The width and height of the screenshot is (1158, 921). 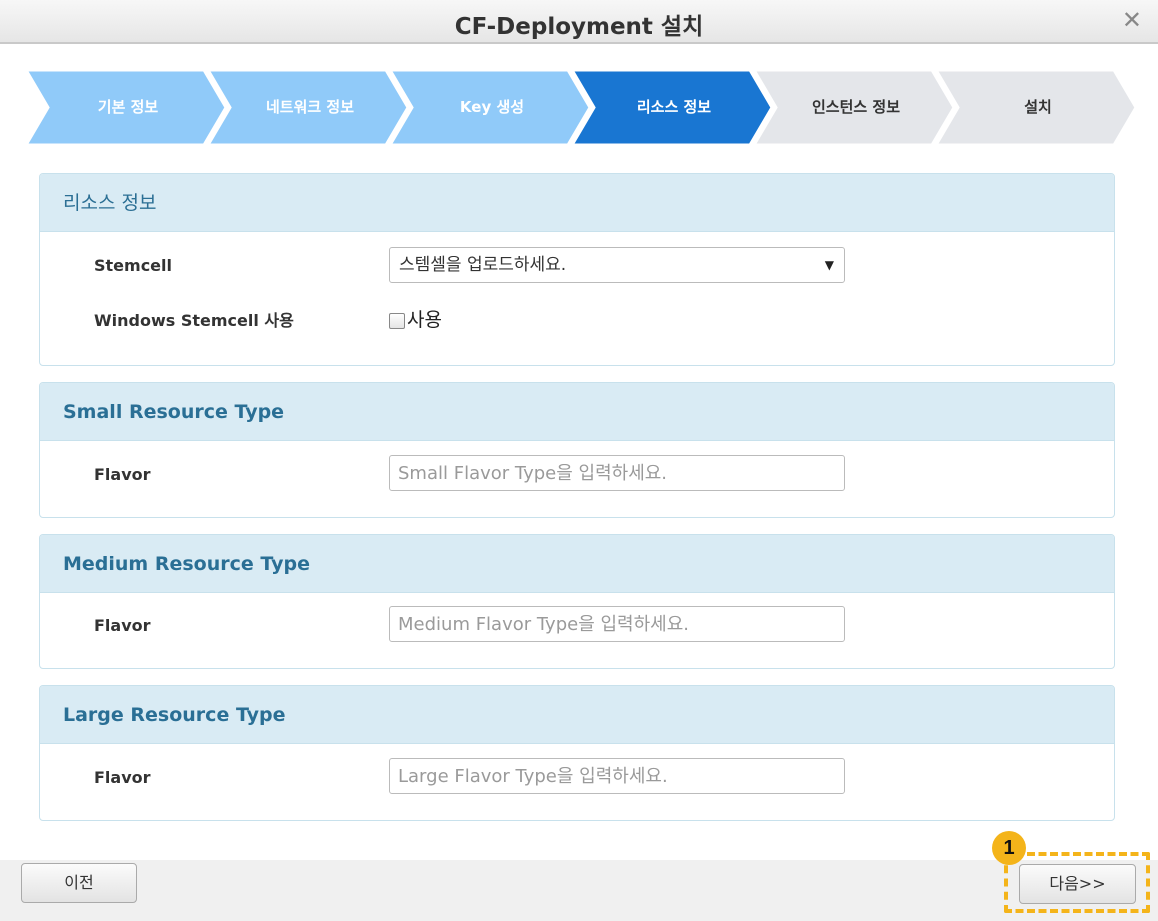 What do you see at coordinates (492, 107) in the screenshot?
I see `wizard-step-label: Key 생성` at bounding box center [492, 107].